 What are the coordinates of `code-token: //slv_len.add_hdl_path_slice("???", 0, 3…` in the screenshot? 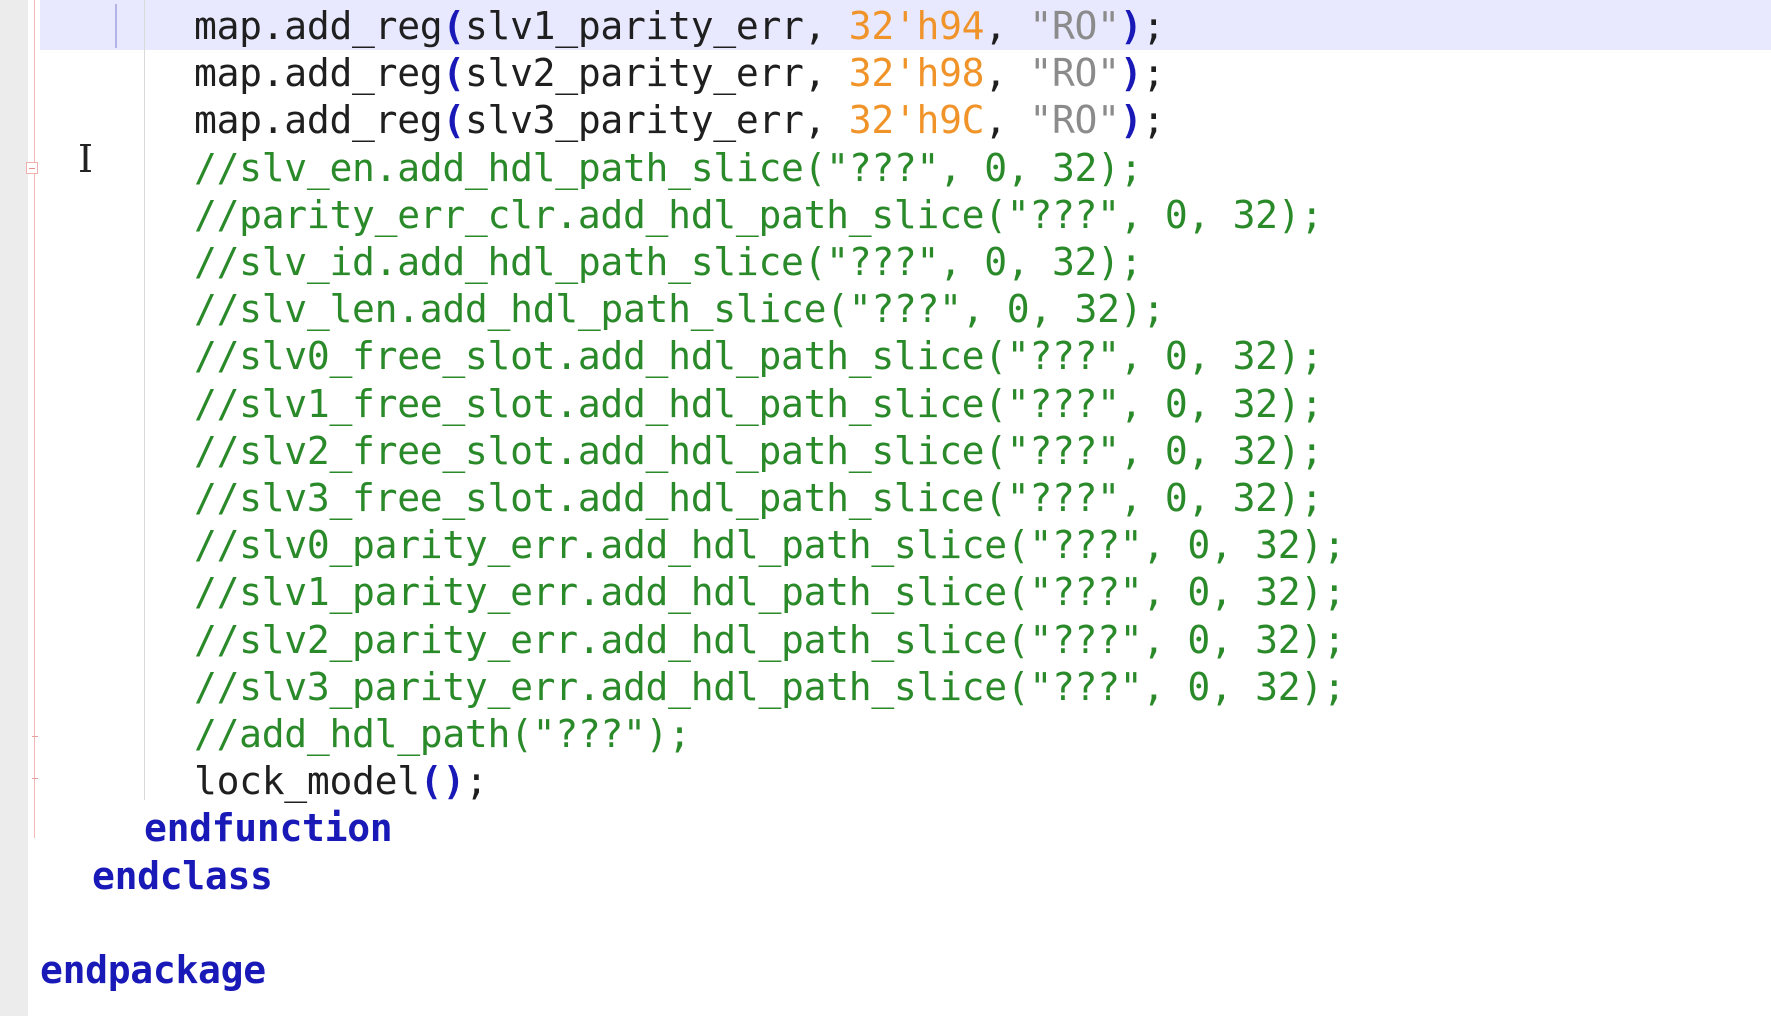 It's located at (679, 309).